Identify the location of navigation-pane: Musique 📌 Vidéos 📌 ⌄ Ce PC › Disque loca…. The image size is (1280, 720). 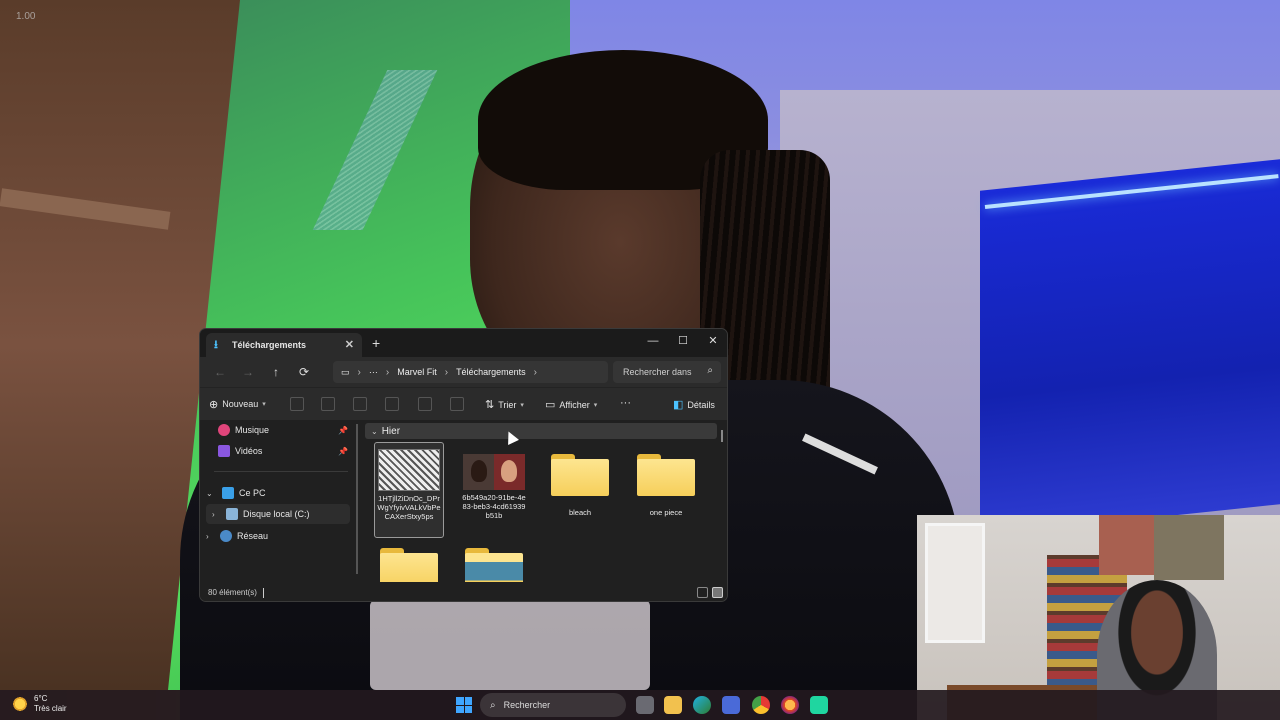
(279, 501).